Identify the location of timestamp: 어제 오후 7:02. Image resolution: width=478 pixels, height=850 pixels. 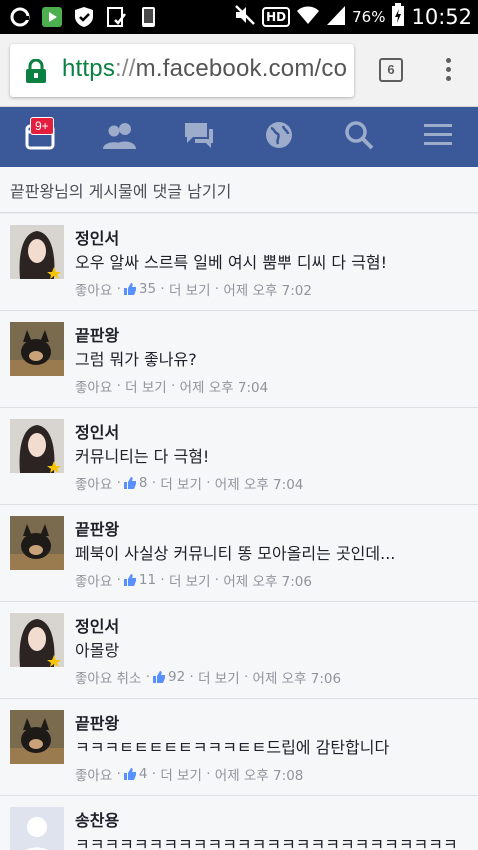
(267, 291).